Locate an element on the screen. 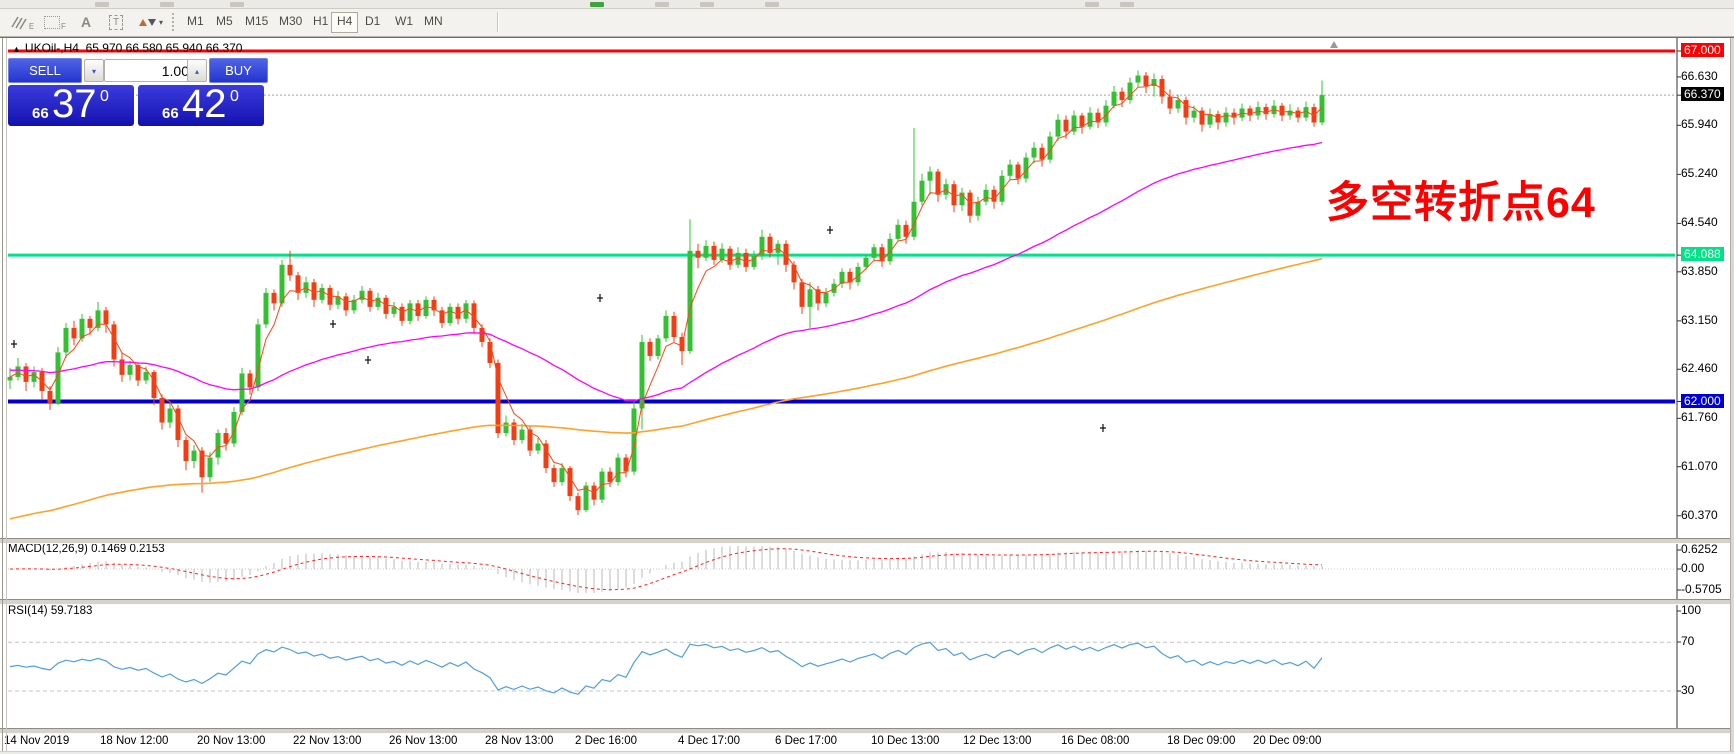 This screenshot has height=754, width=1734. rsi-pane-separator is located at coordinates (867, 602).